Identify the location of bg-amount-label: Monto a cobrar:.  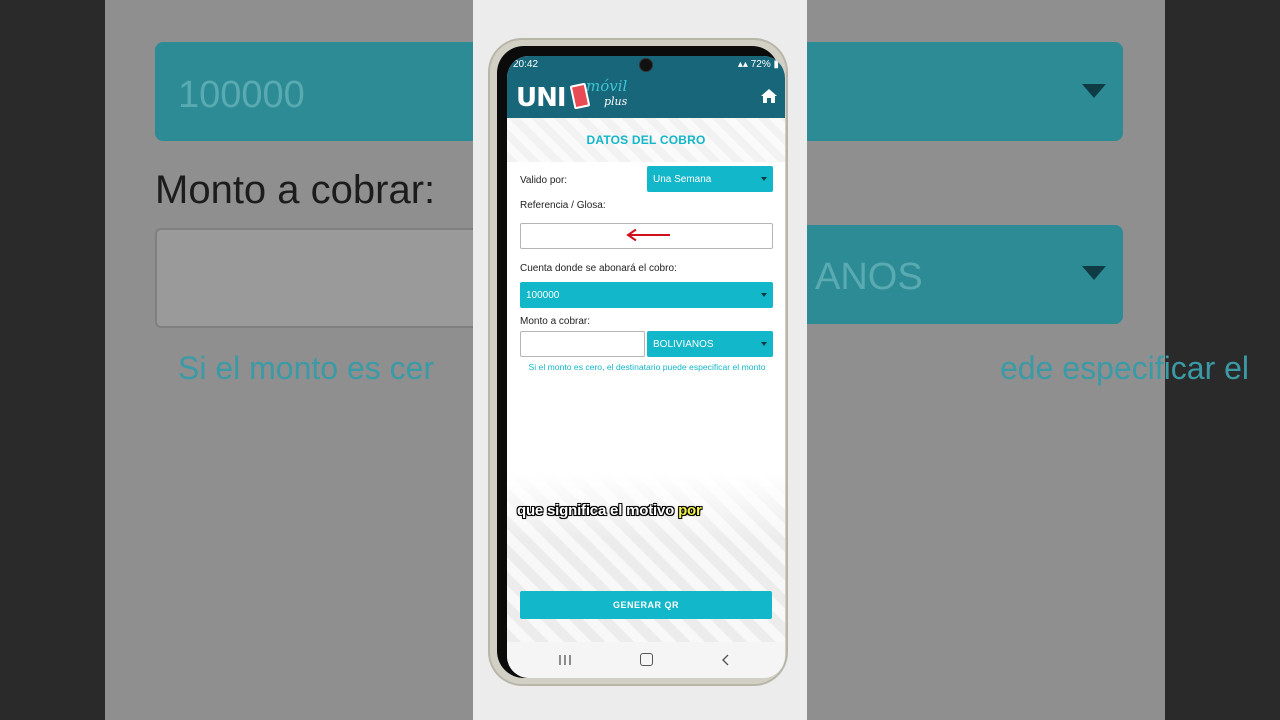
(295, 190).